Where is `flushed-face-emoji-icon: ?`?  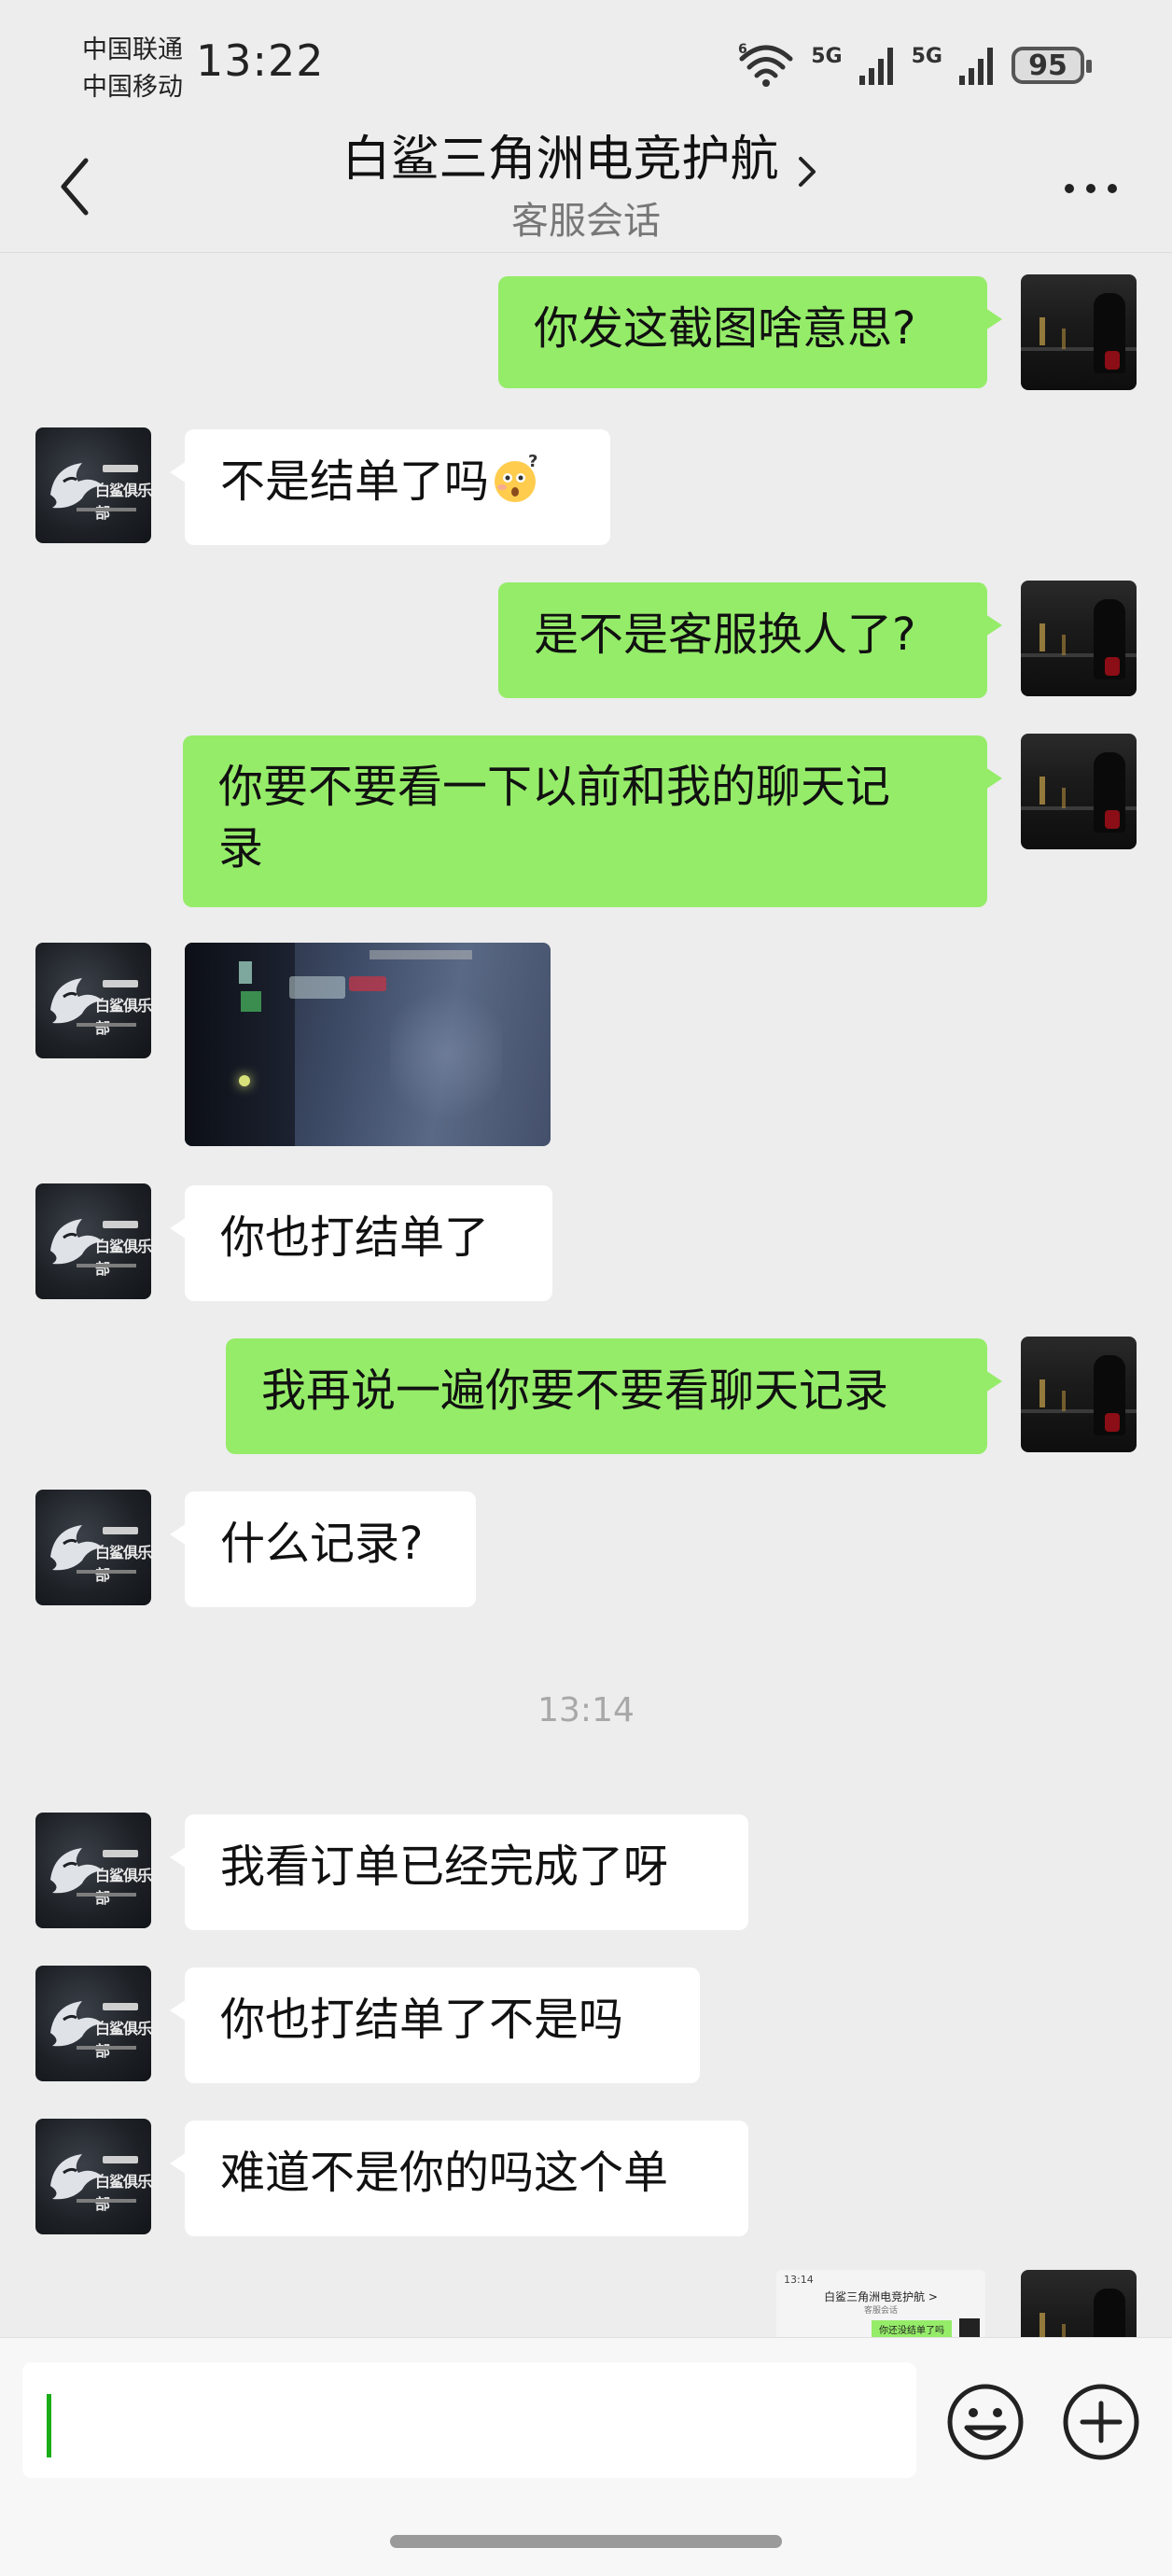
flushed-face-emoji-icon: ? is located at coordinates (516, 477).